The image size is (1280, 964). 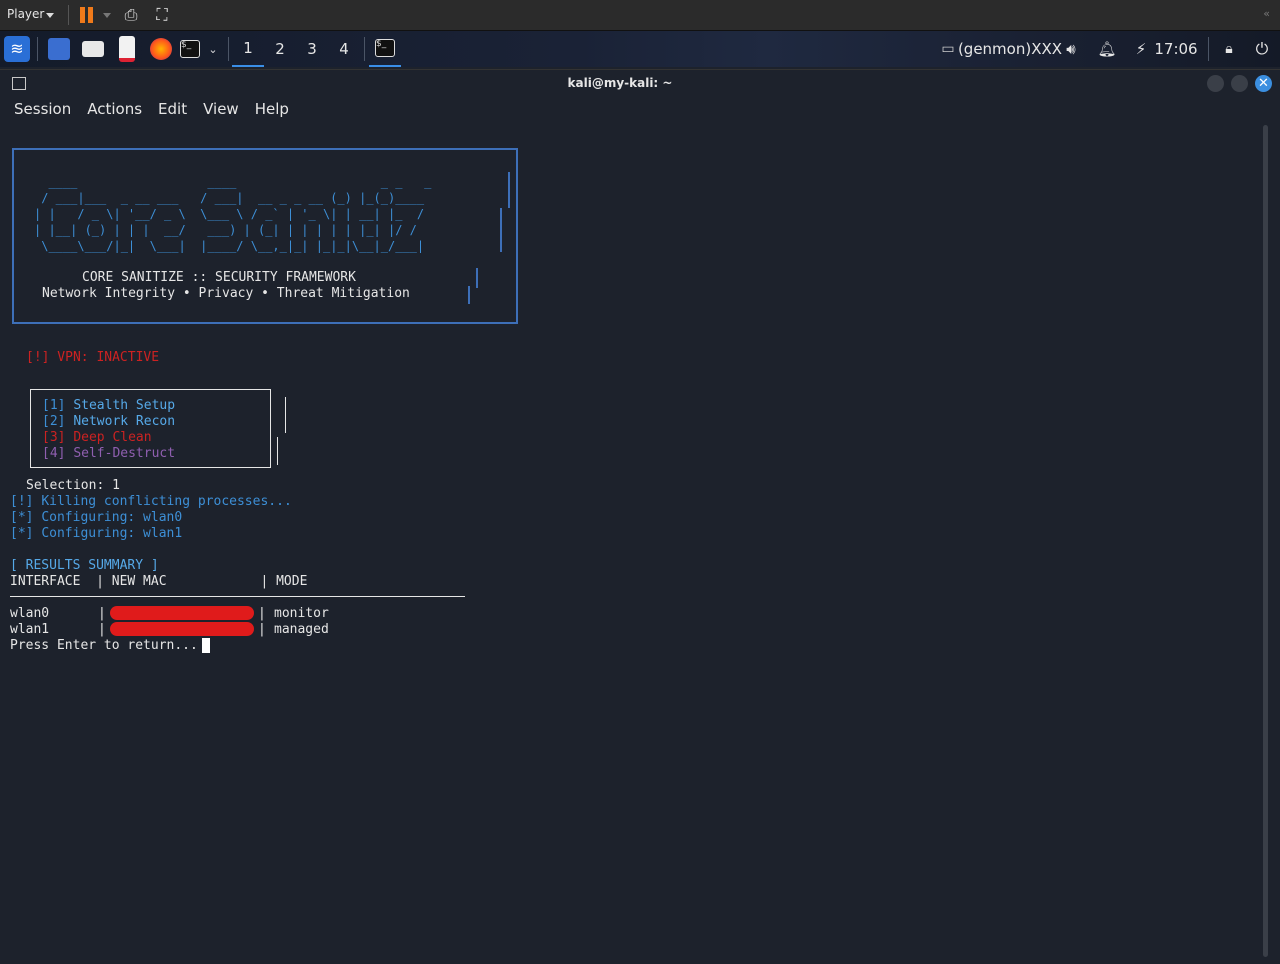 What do you see at coordinates (301, 613) in the screenshot?
I see `table-row-mode: monitor` at bounding box center [301, 613].